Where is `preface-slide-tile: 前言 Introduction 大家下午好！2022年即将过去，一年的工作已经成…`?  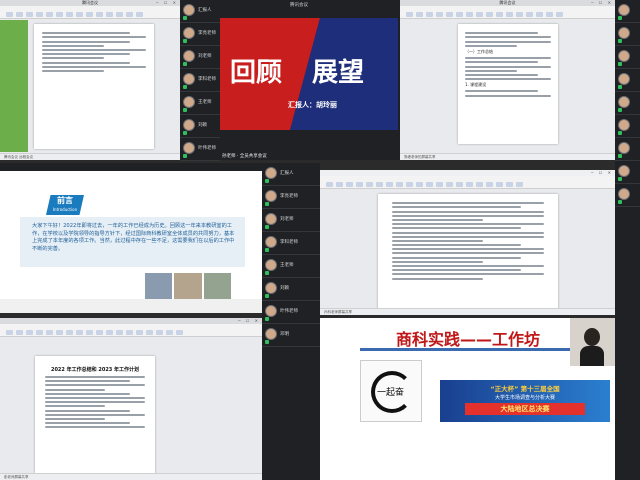
preface-slide-tile: 前言 Introduction 大家下午好！2022年即将过去，一年的工作已经成… is located at coordinates (131, 238).